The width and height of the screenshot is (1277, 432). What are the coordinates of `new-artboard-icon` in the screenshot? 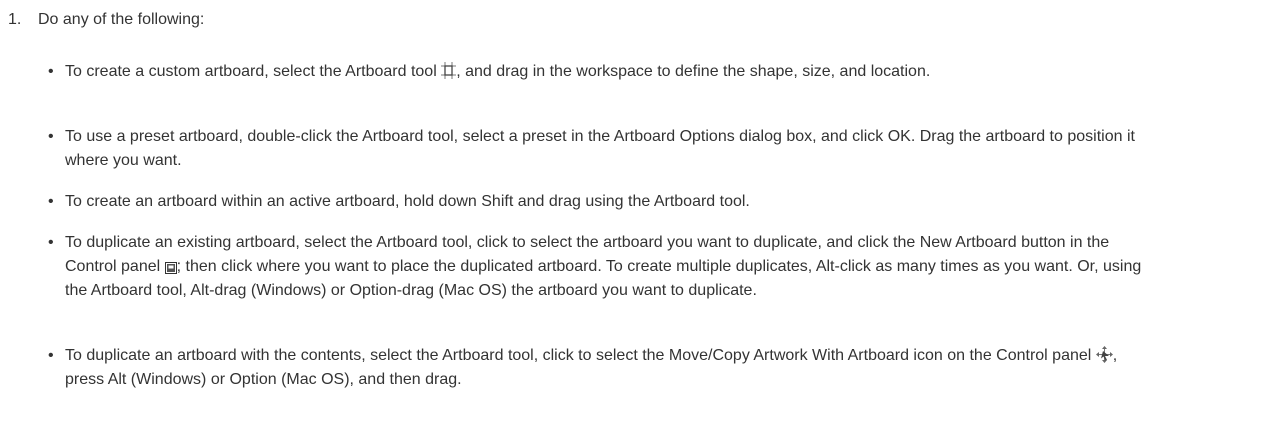 It's located at (170, 268).